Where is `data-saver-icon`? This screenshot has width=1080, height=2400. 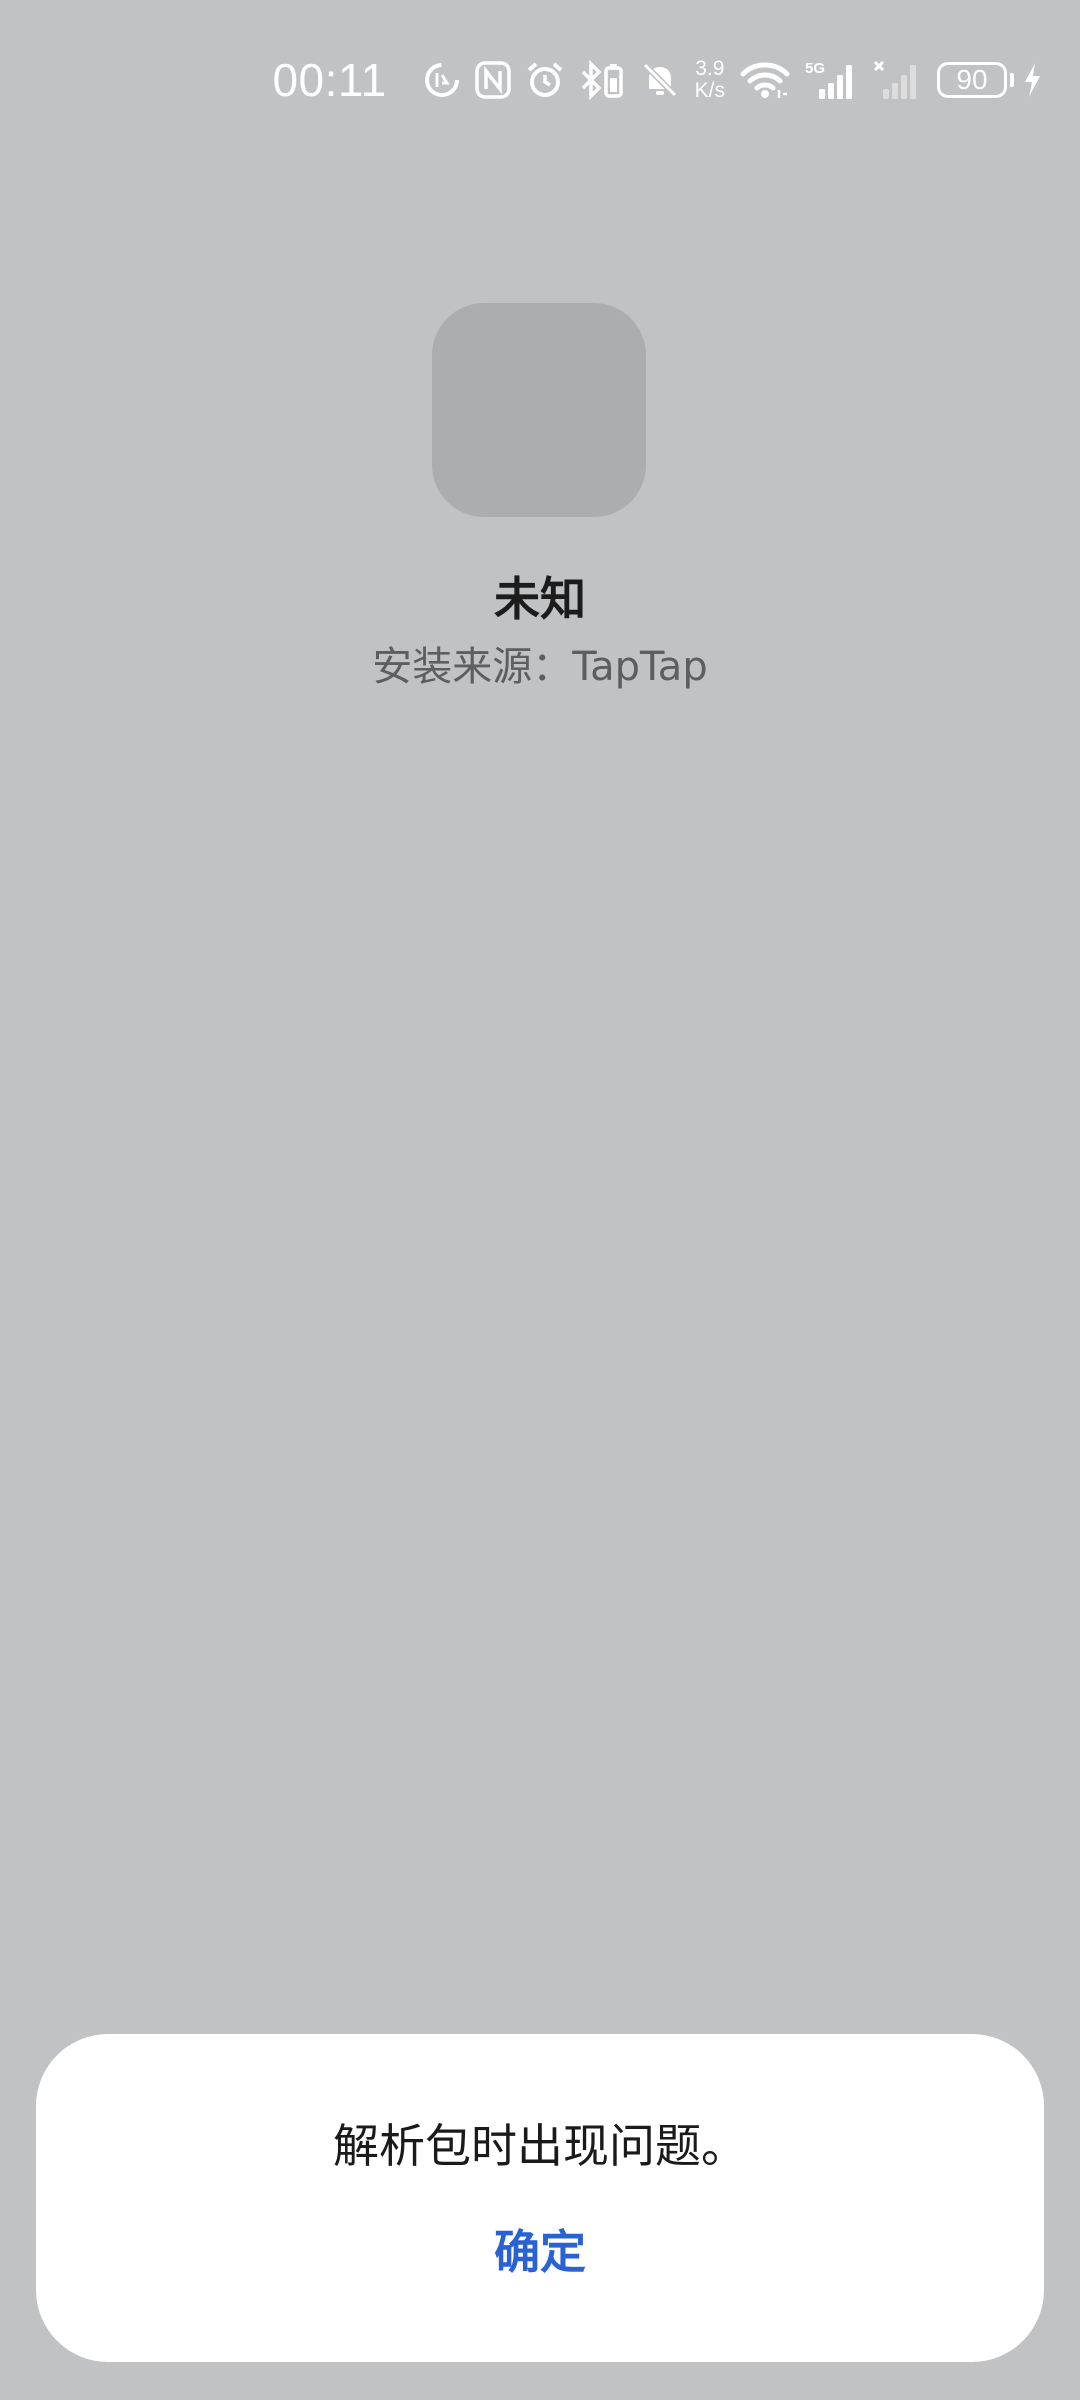 data-saver-icon is located at coordinates (442, 80).